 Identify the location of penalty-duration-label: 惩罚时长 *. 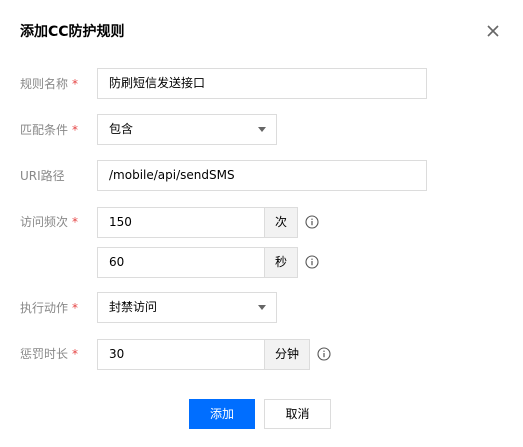
(49, 354).